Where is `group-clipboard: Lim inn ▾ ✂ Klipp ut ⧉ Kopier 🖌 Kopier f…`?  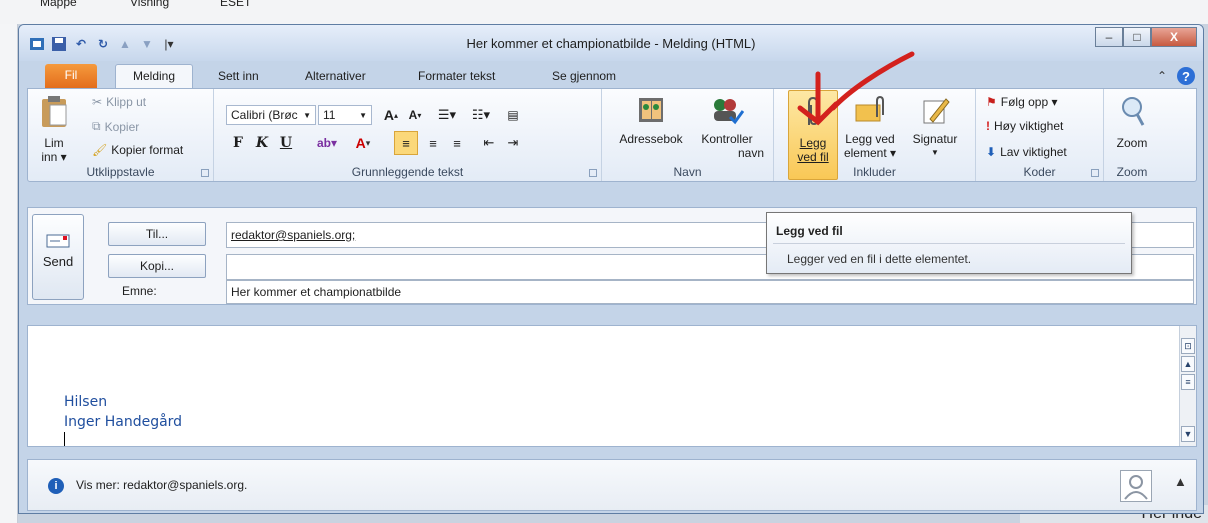 group-clipboard: Lim inn ▾ ✂ Klipp ut ⧉ Kopier 🖌 Kopier f… is located at coordinates (121, 135).